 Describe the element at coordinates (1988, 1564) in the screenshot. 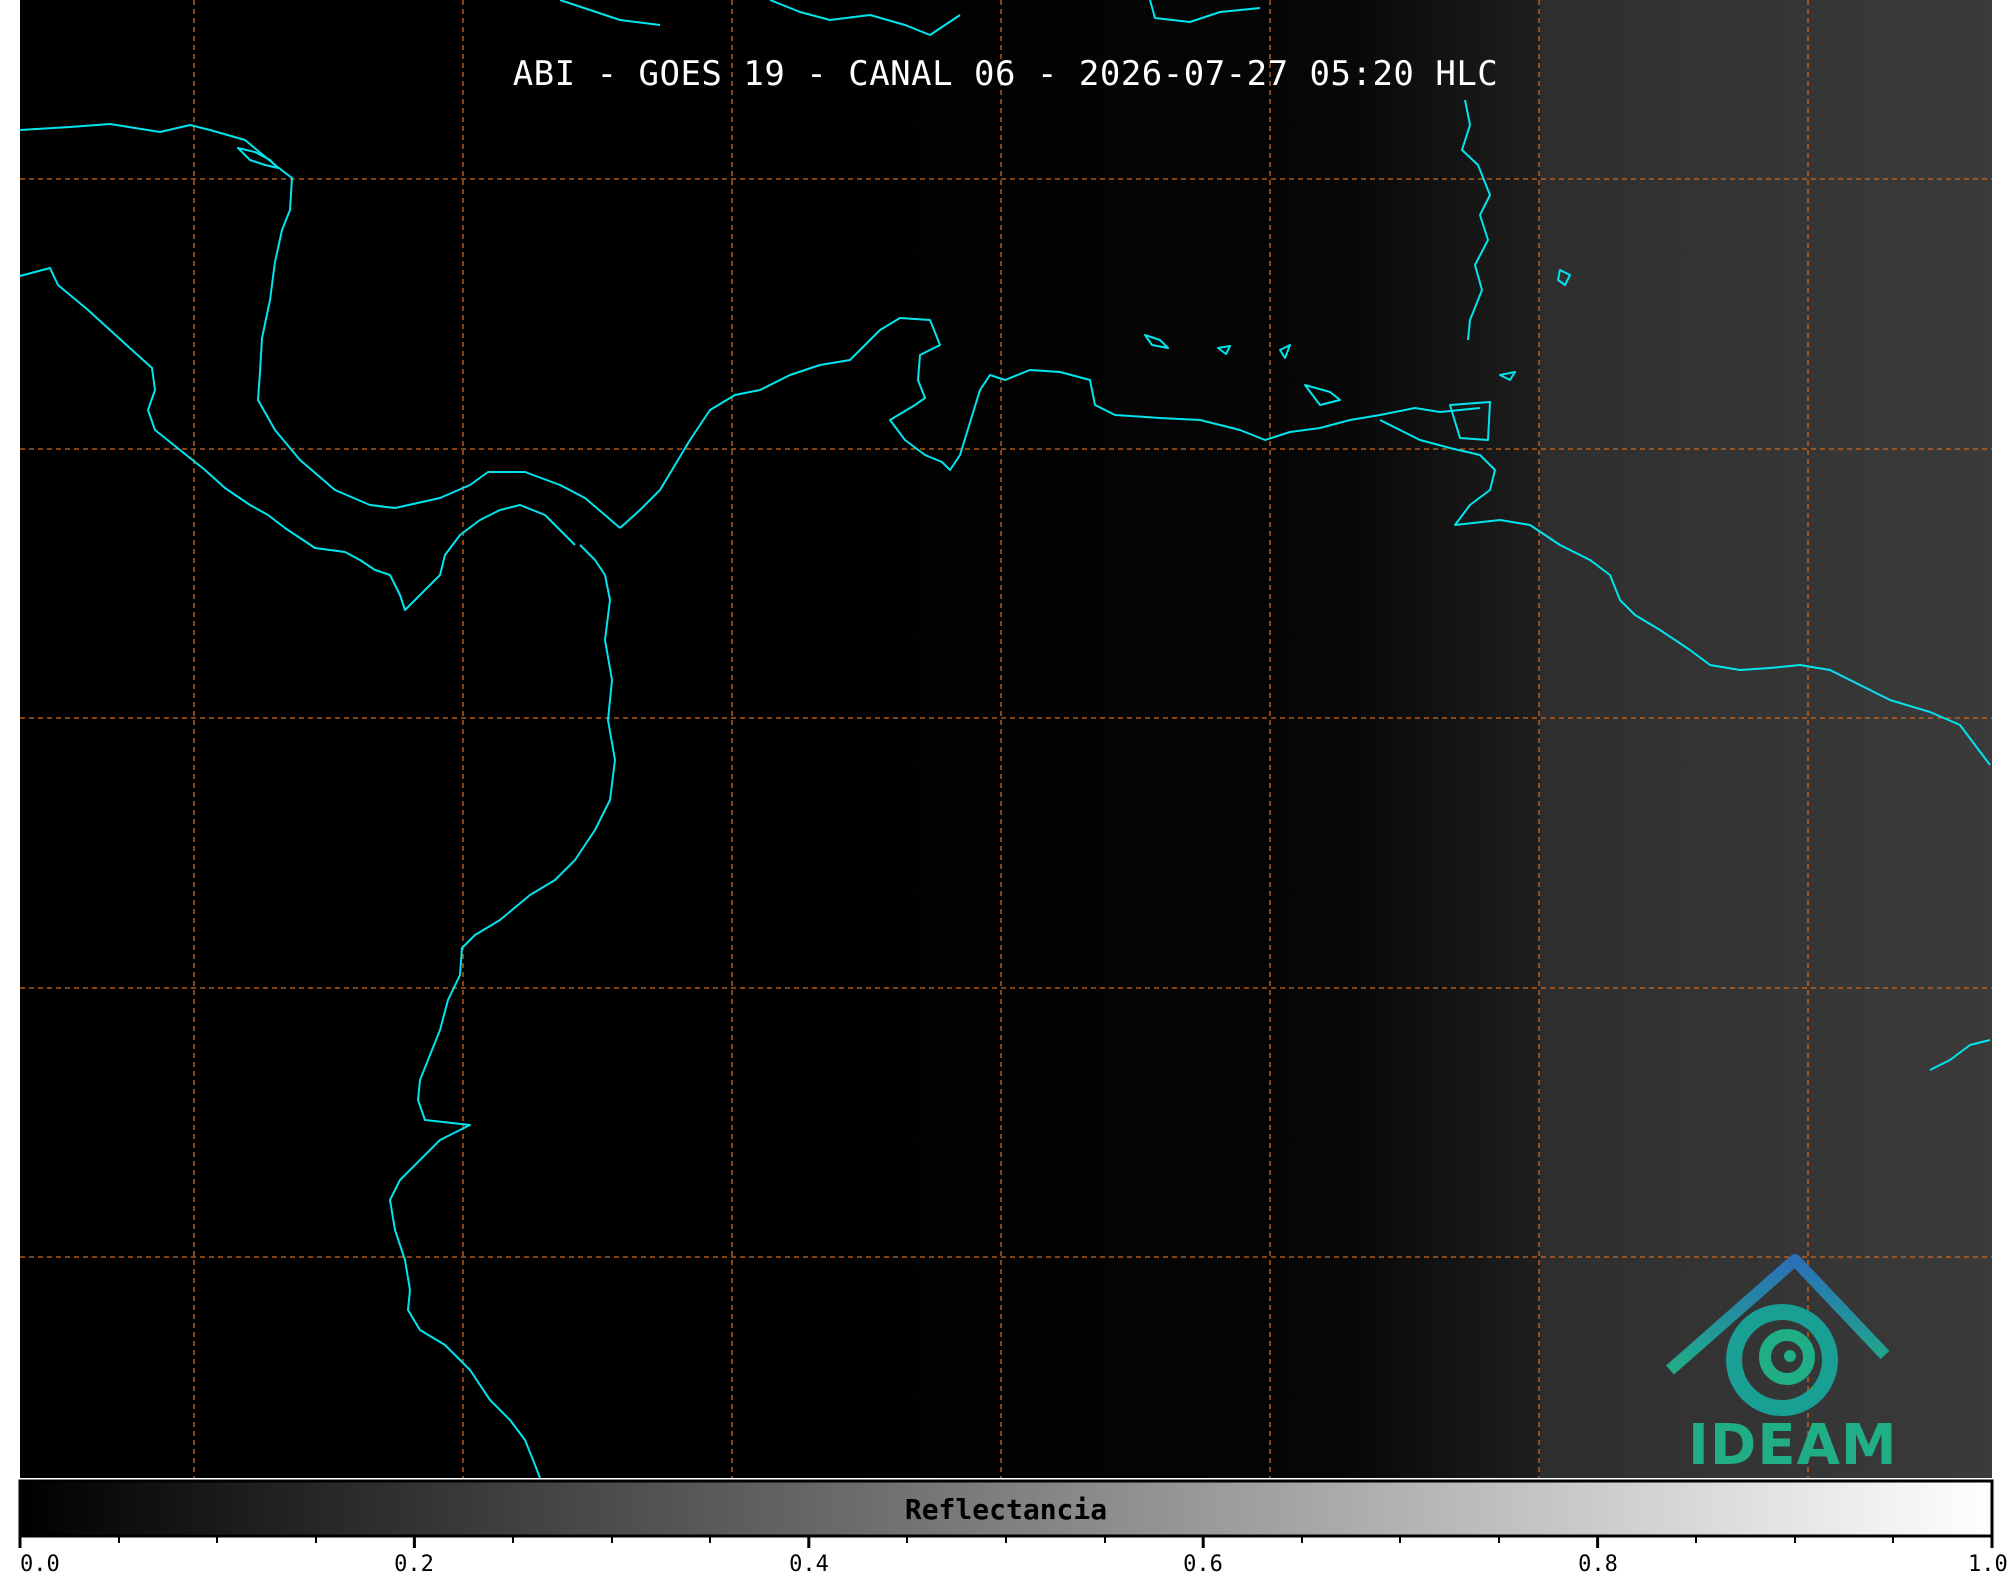

I see `colorbar-tick-label: 1.0` at that location.